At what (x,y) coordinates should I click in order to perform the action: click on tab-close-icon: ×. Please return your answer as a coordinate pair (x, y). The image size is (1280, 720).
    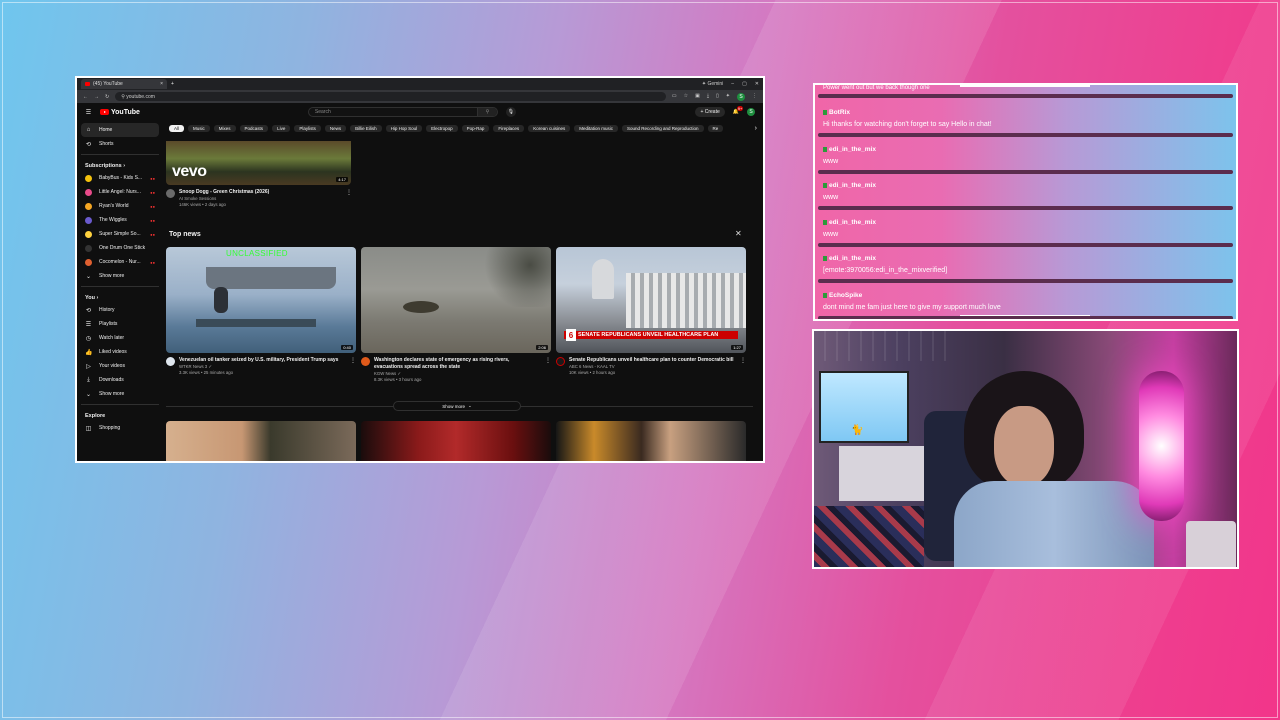
    Looking at the image, I should click on (161, 84).